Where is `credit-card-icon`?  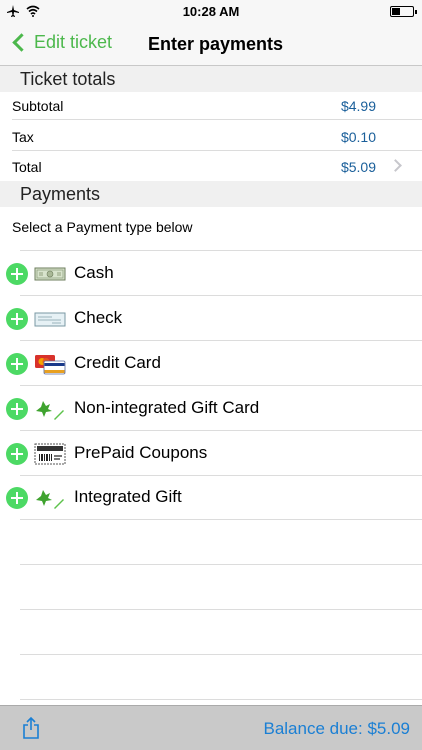 credit-card-icon is located at coordinates (50, 365).